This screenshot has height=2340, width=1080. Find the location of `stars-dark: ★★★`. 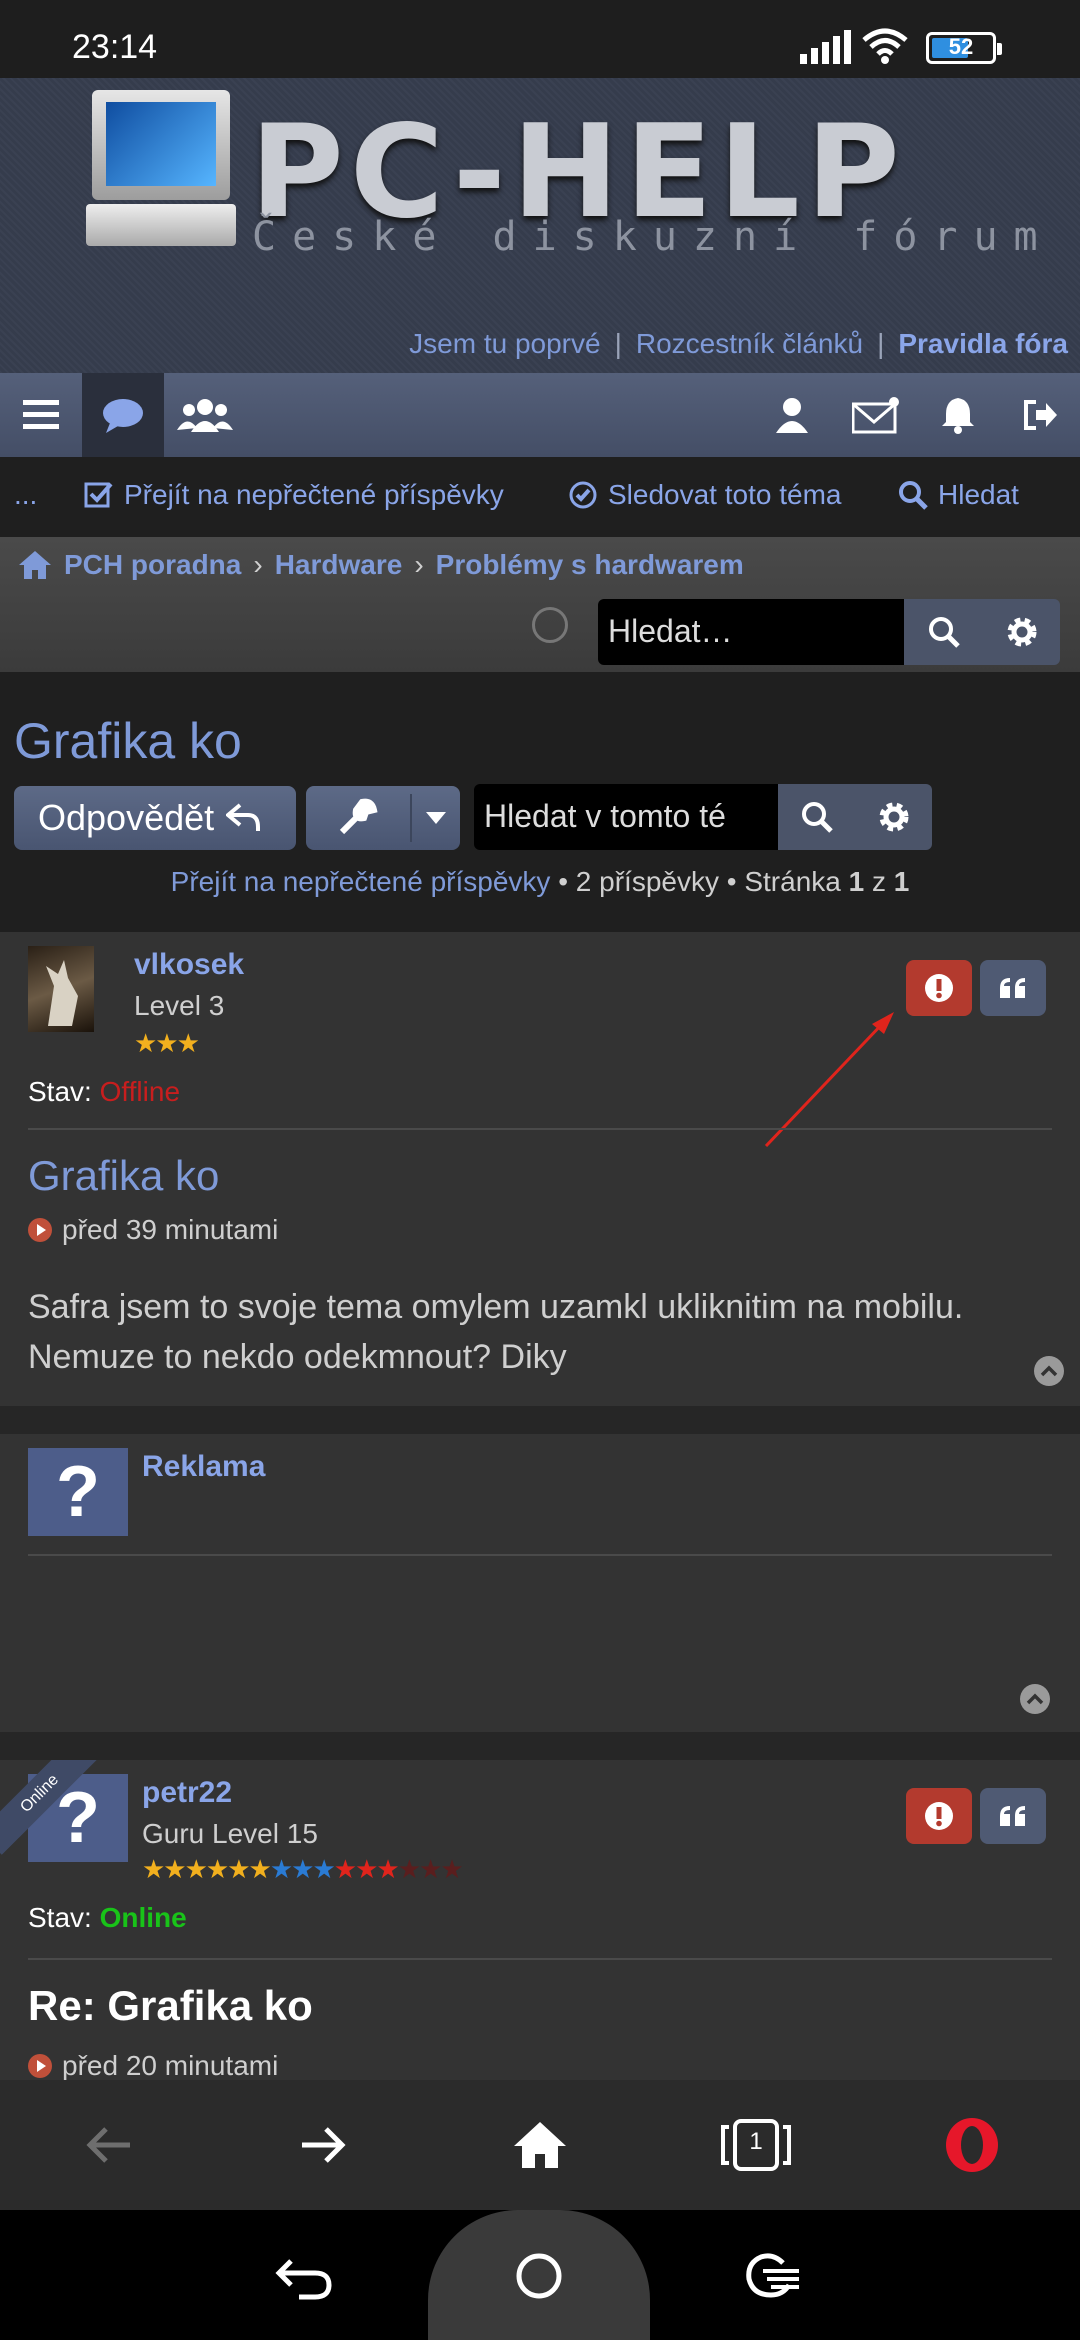

stars-dark: ★★★ is located at coordinates (430, 1869).